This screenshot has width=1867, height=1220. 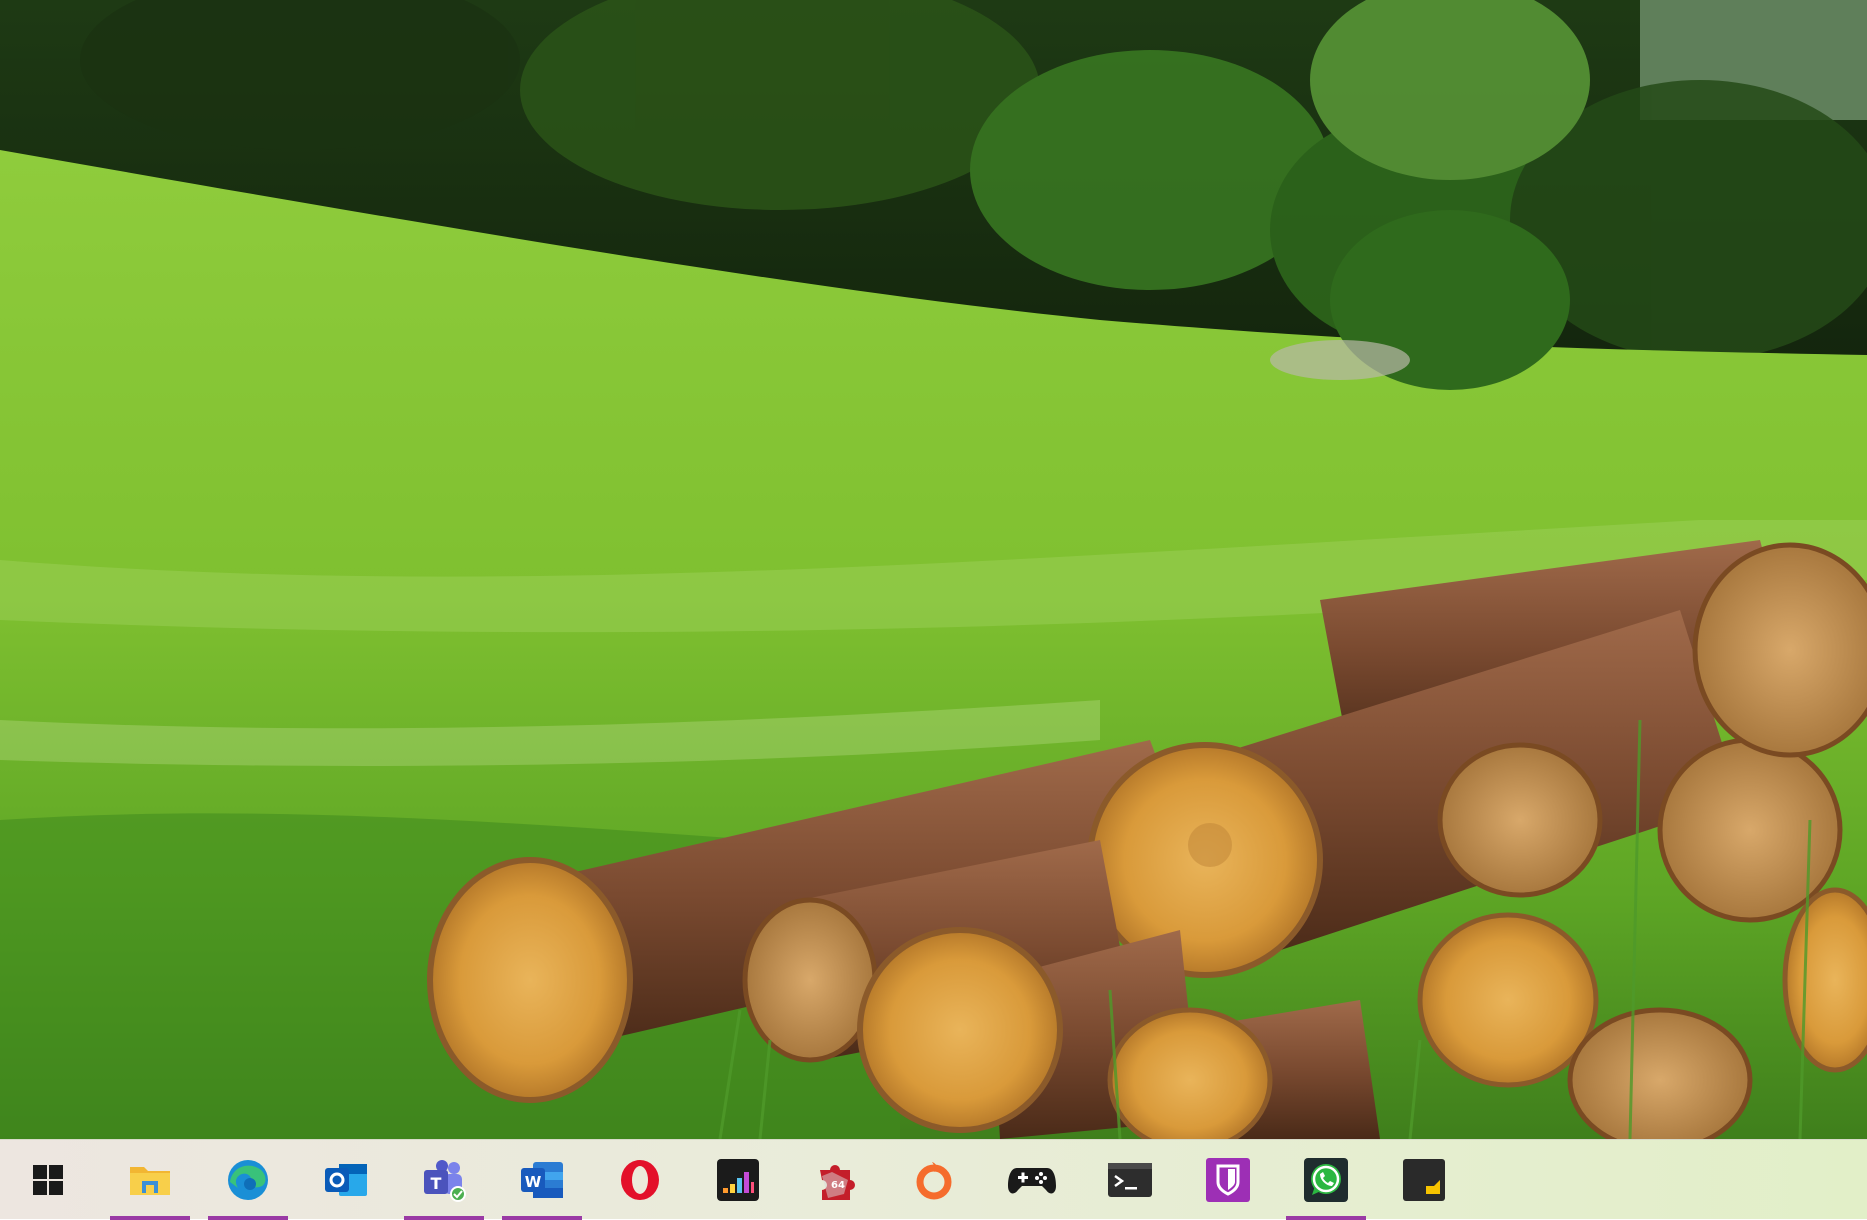 I want to click on whatsapp-icon, so click(x=1326, y=1180).